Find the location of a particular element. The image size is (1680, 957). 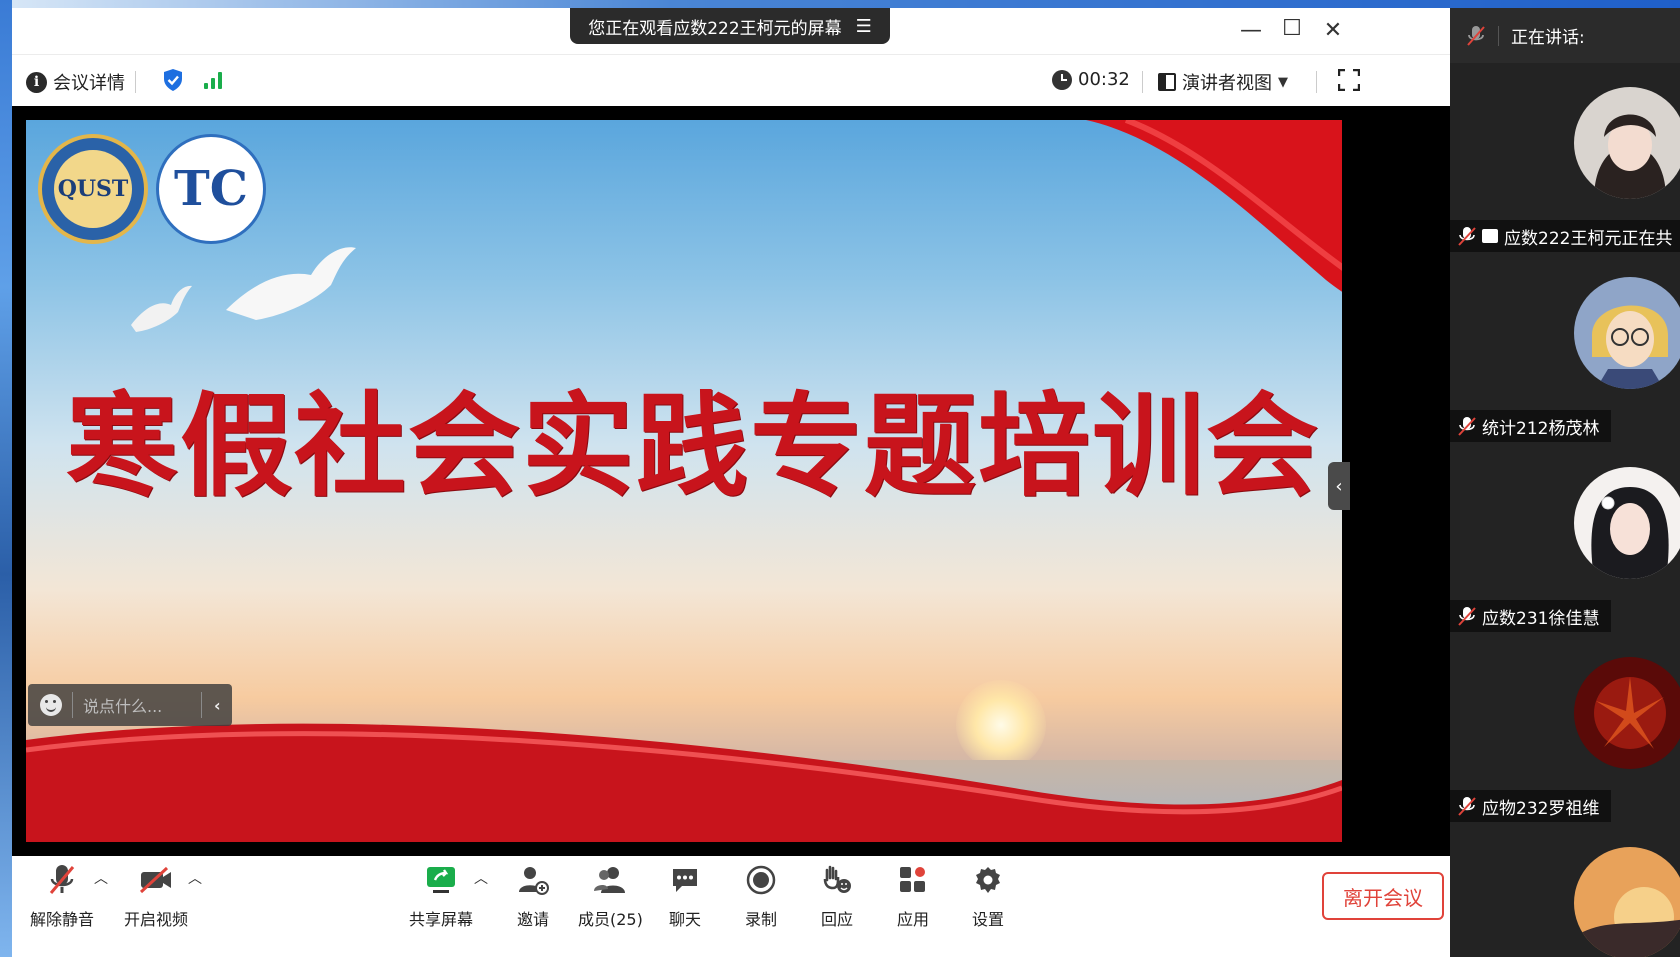

participant-name-tag: 应数222王柯元正在共 is located at coordinates (1565, 236).